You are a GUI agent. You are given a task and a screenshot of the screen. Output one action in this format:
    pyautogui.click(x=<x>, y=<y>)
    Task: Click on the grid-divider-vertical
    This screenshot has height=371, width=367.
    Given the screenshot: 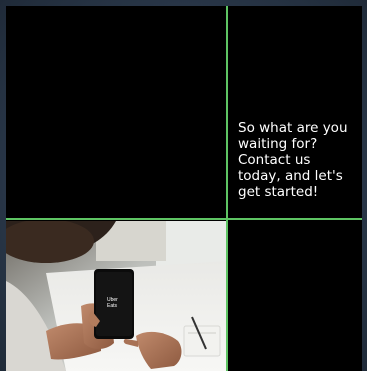 What is the action you would take?
    pyautogui.click(x=227, y=188)
    